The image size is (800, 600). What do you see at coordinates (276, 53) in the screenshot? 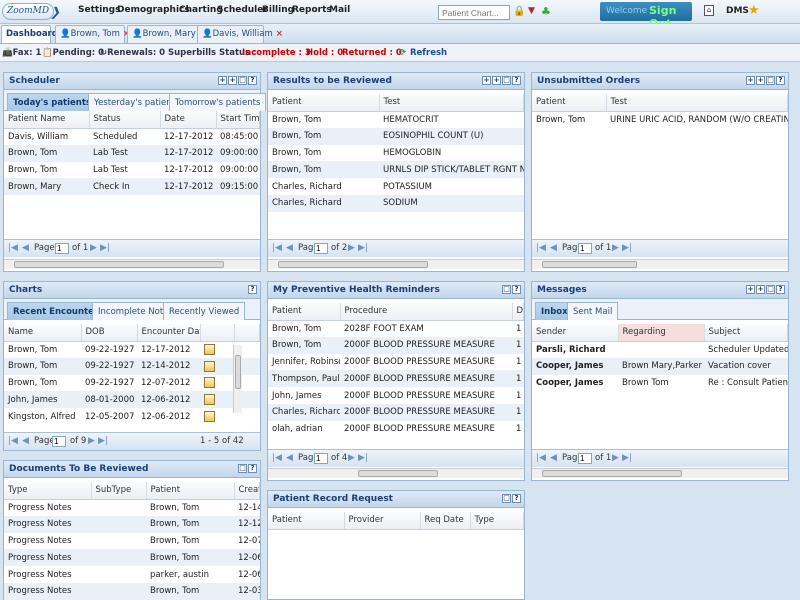
I see `superbills-incomplete: Incomplete : 3` at bounding box center [276, 53].